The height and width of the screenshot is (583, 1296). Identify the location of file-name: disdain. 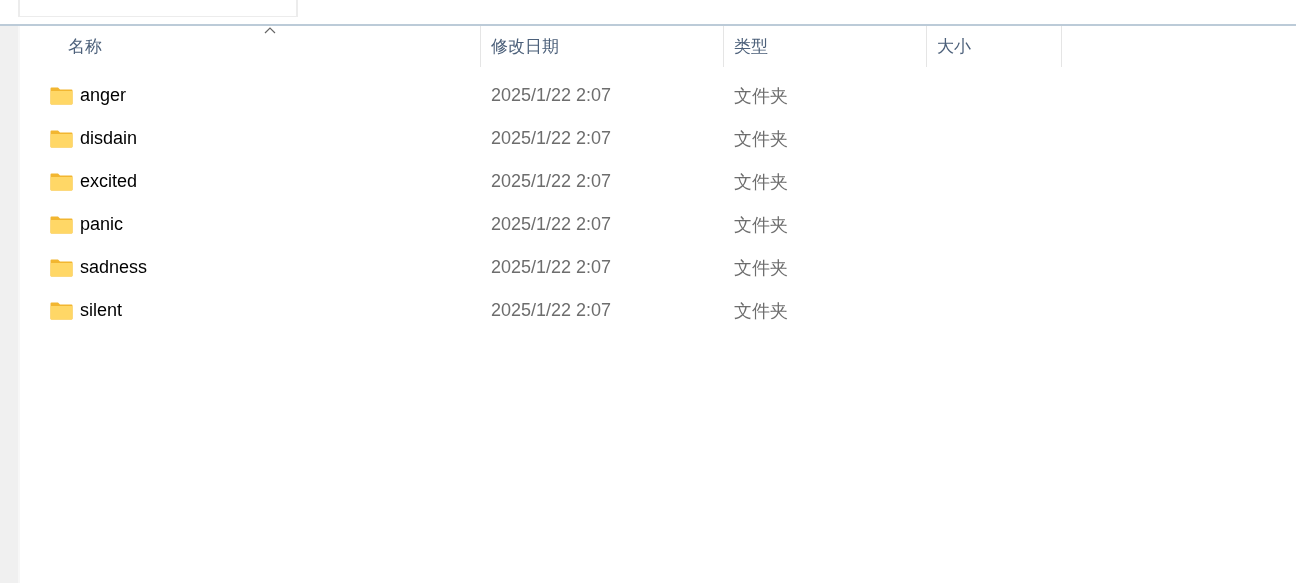
(109, 138).